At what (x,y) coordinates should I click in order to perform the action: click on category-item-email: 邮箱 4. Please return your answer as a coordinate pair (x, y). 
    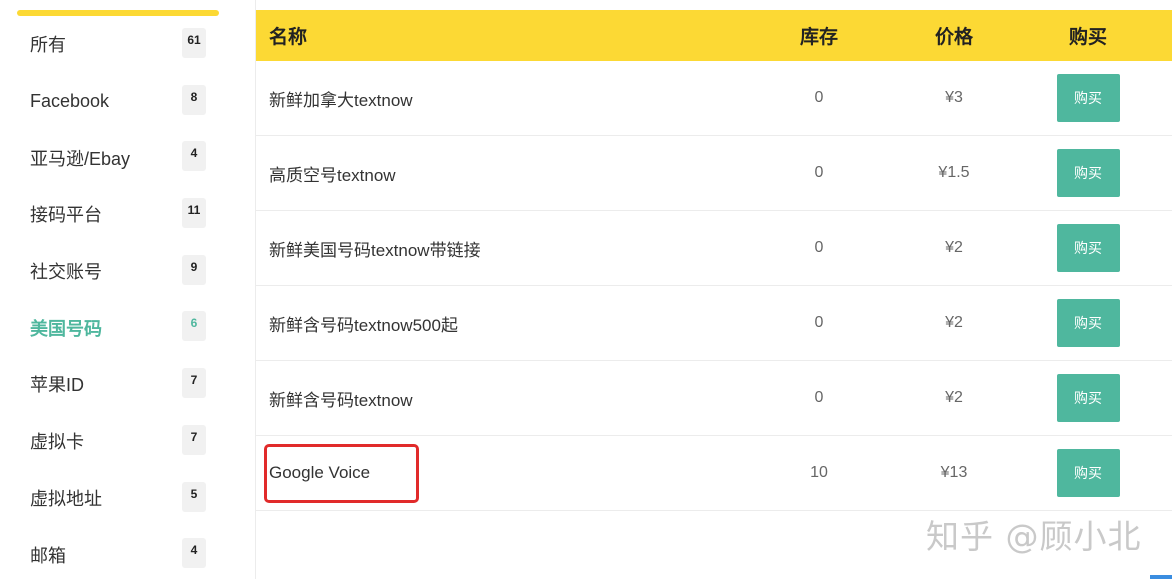
    Looking at the image, I should click on (120, 552).